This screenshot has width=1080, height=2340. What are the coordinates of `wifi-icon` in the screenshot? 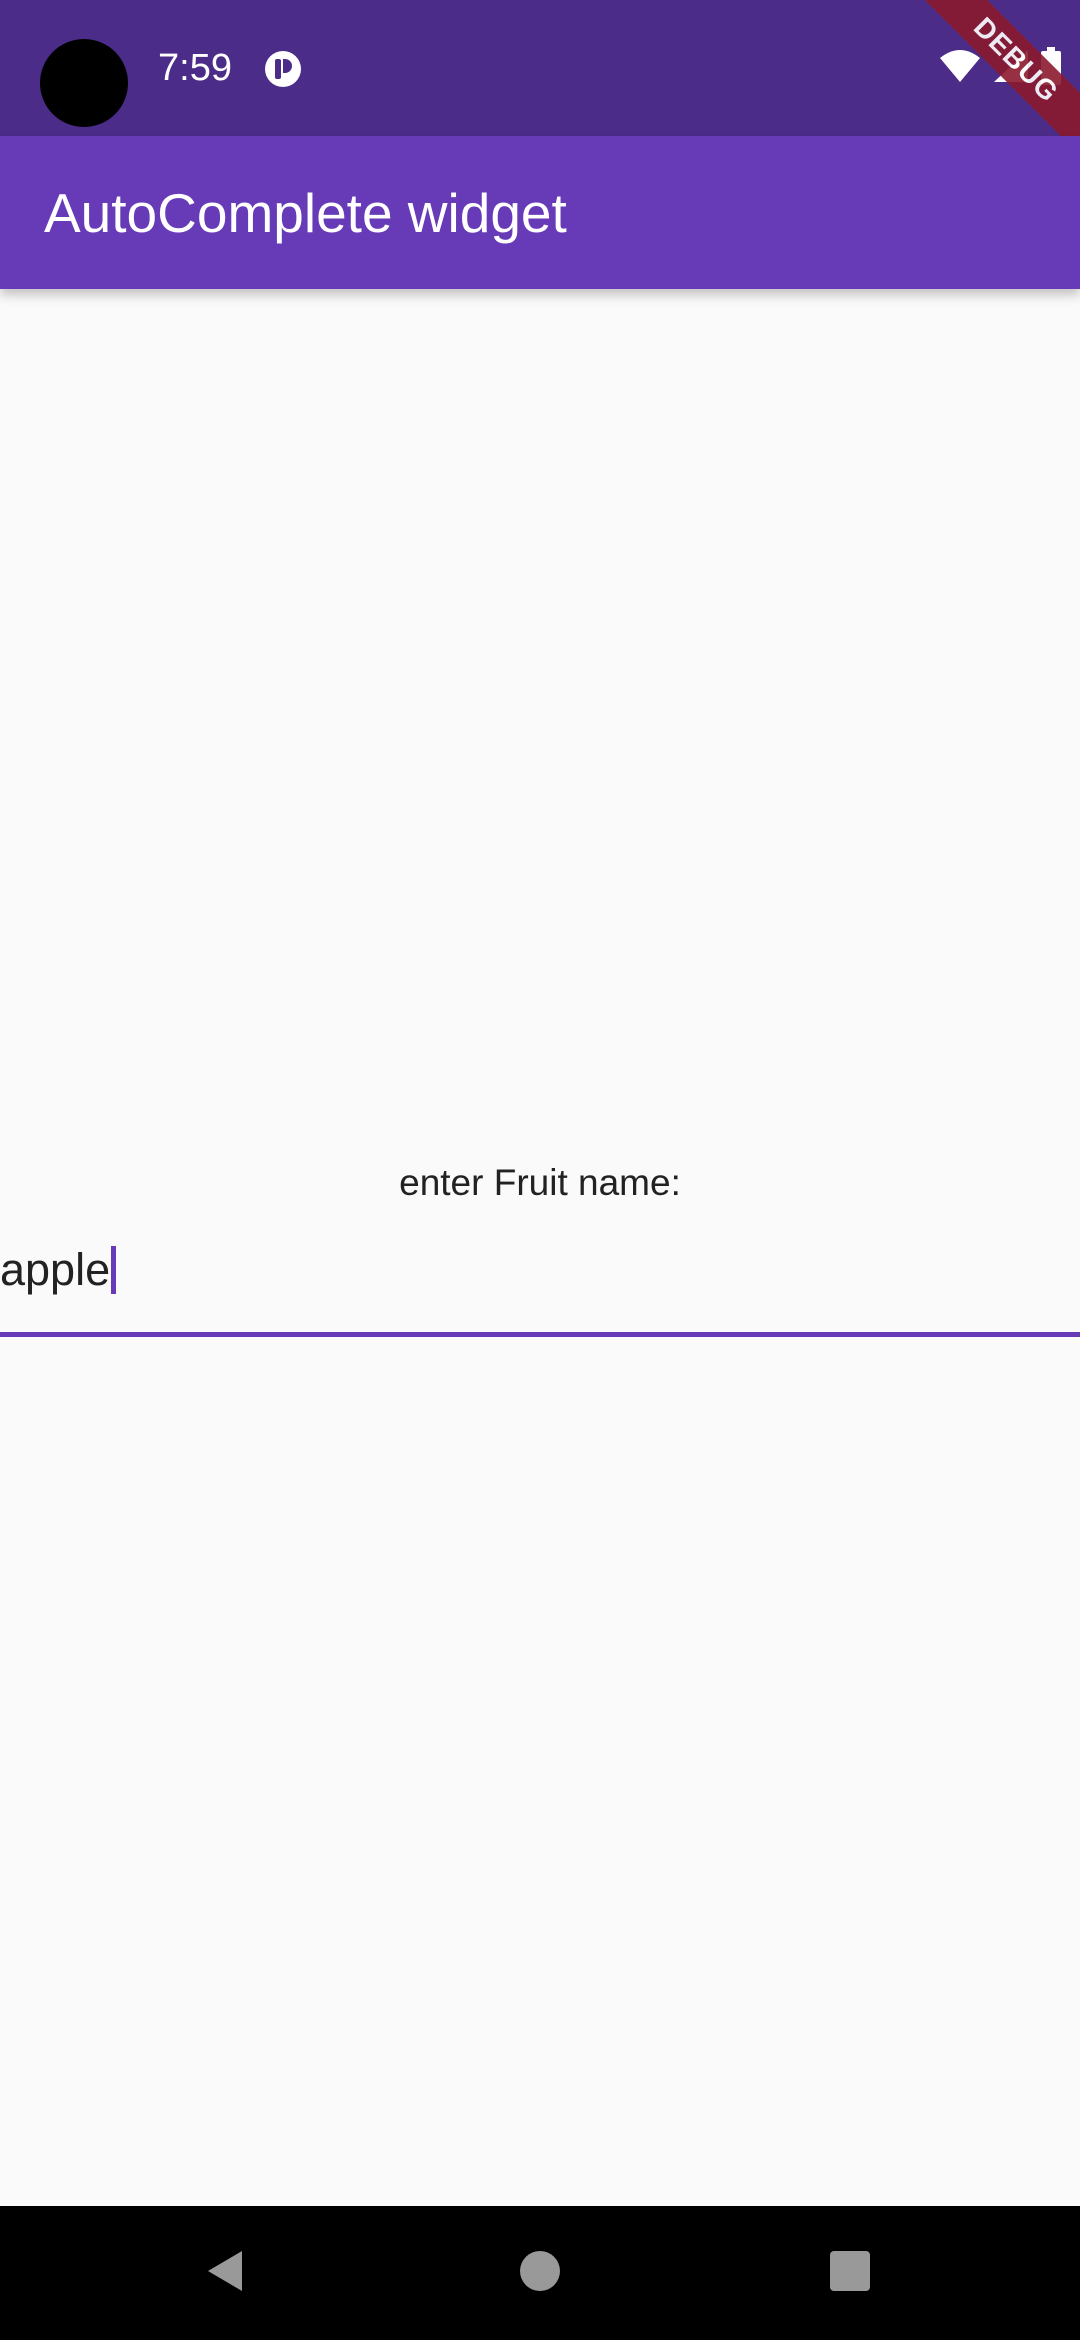 It's located at (960, 68).